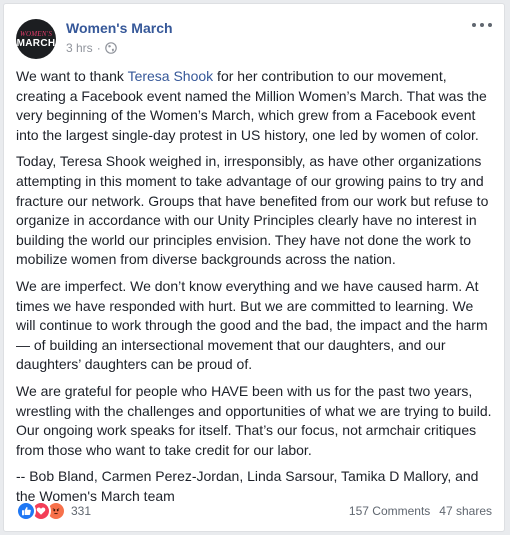 This screenshot has width=510, height=535. What do you see at coordinates (81, 511) in the screenshot?
I see `reaction-count: 331` at bounding box center [81, 511].